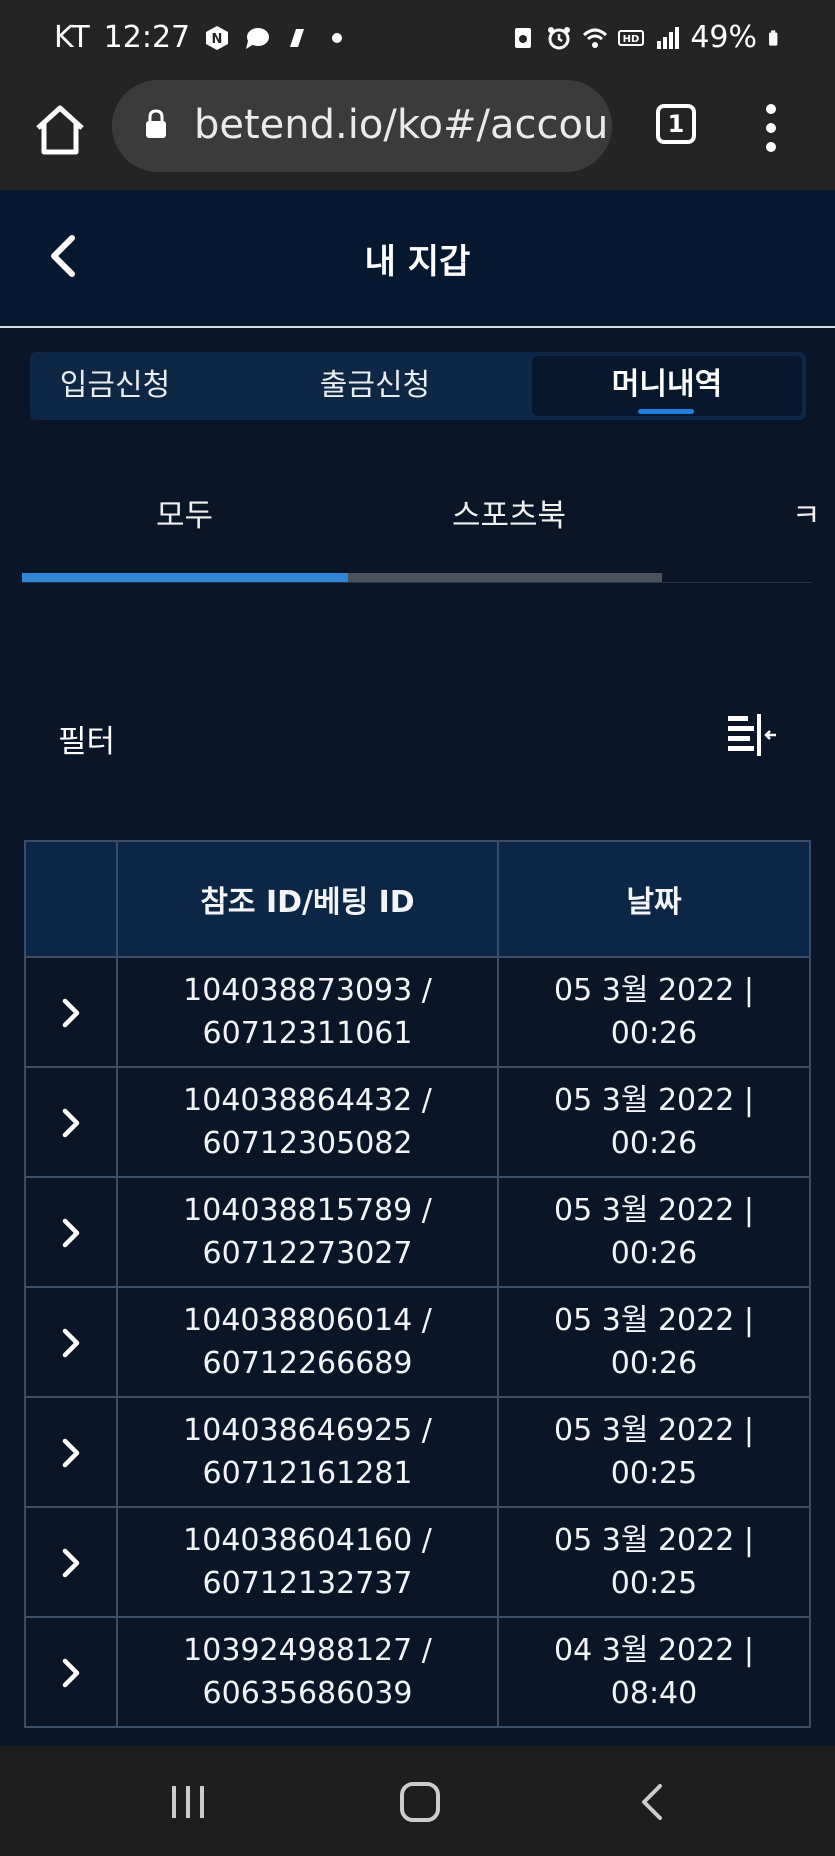  I want to click on reference-id: 104038864432 /, so click(307, 1100).